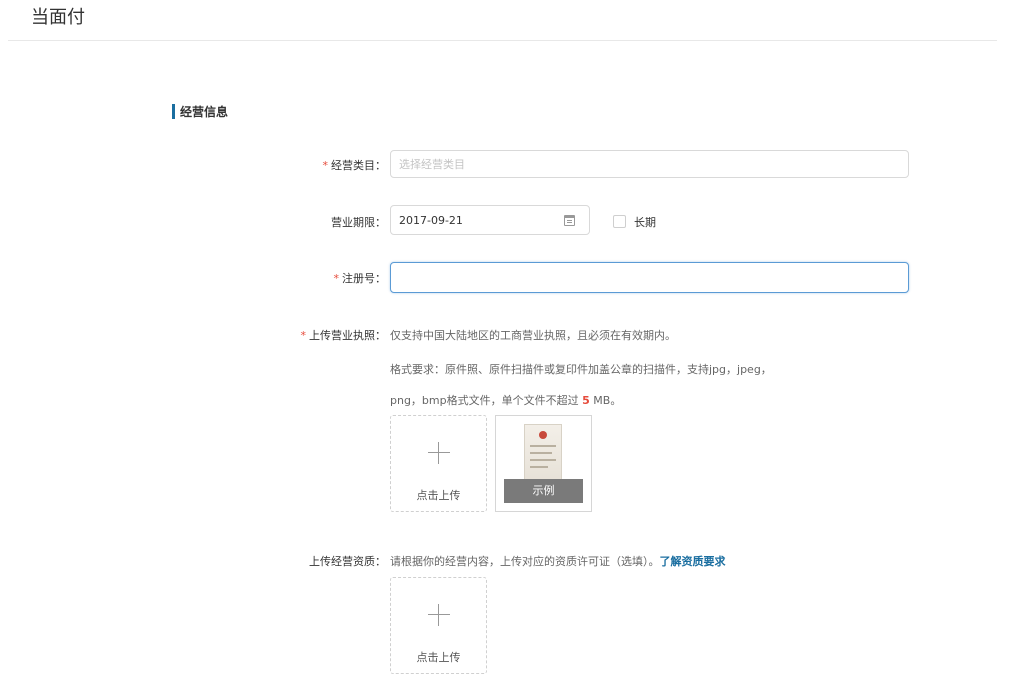 The image size is (1021, 688). I want to click on qualification-label: 上传经营资质：, so click(347, 561).